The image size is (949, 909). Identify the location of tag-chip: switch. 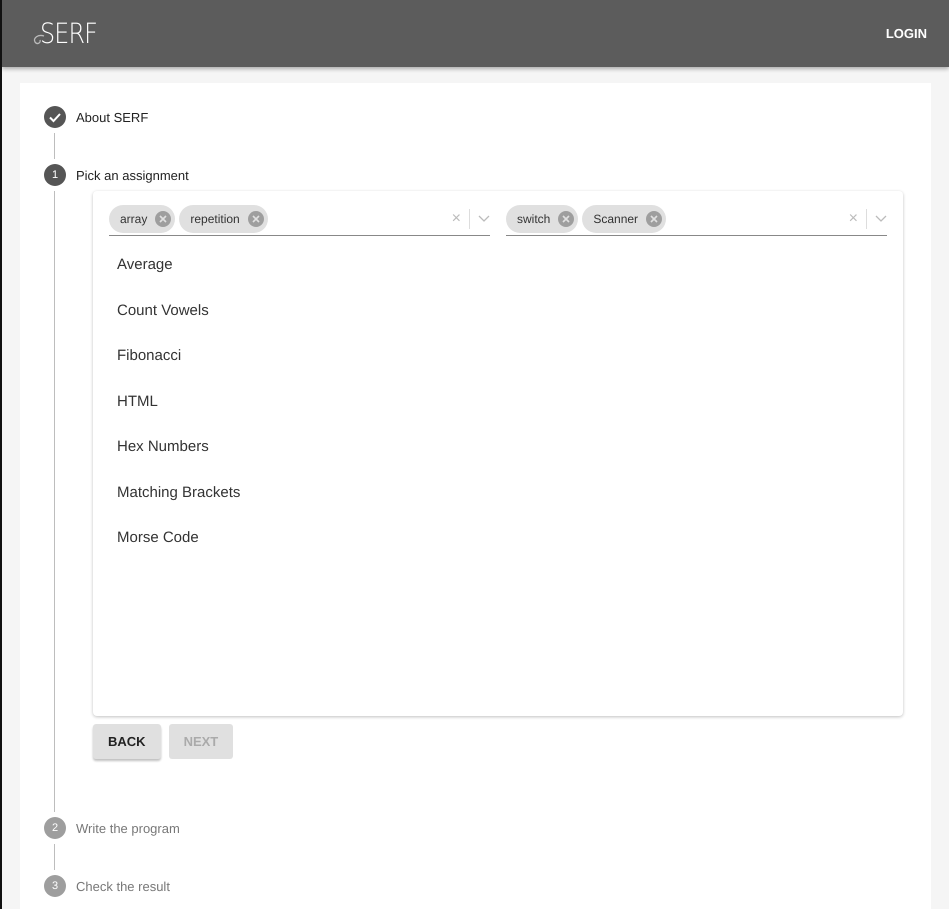
(542, 219).